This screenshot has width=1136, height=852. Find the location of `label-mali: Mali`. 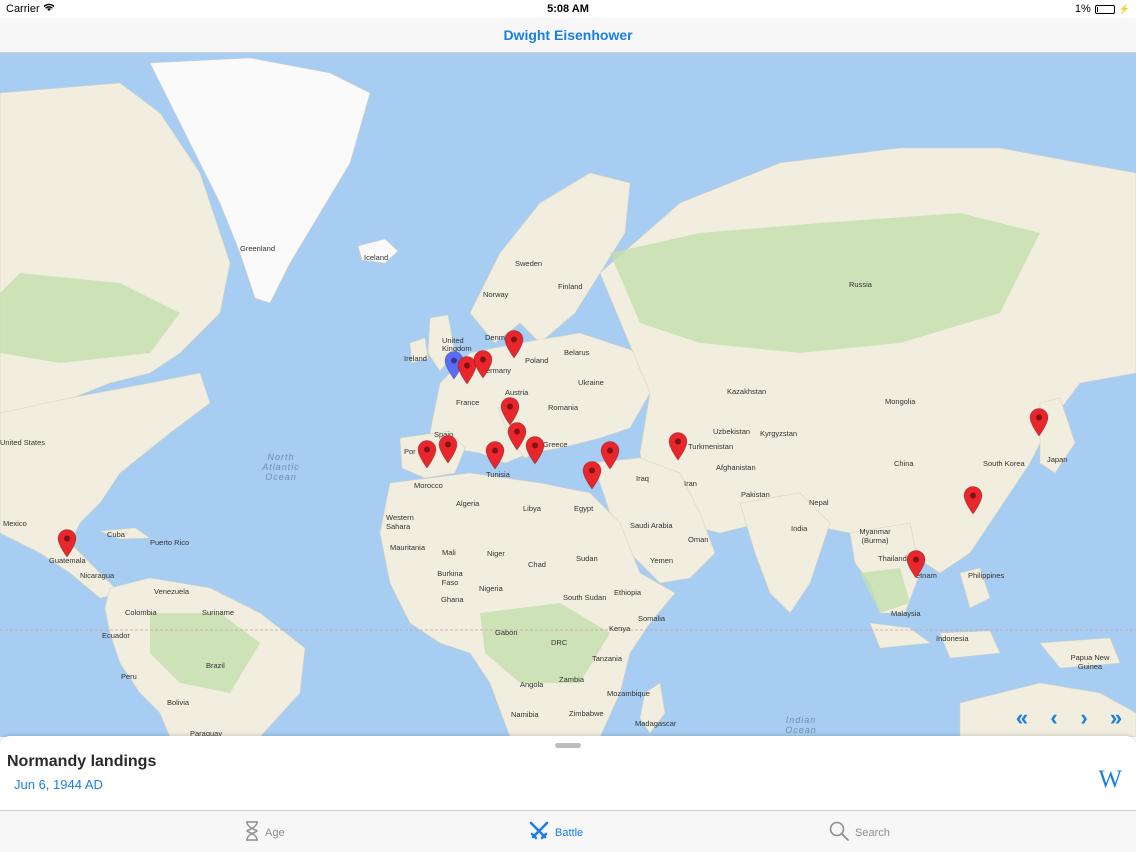

label-mali: Mali is located at coordinates (449, 552).